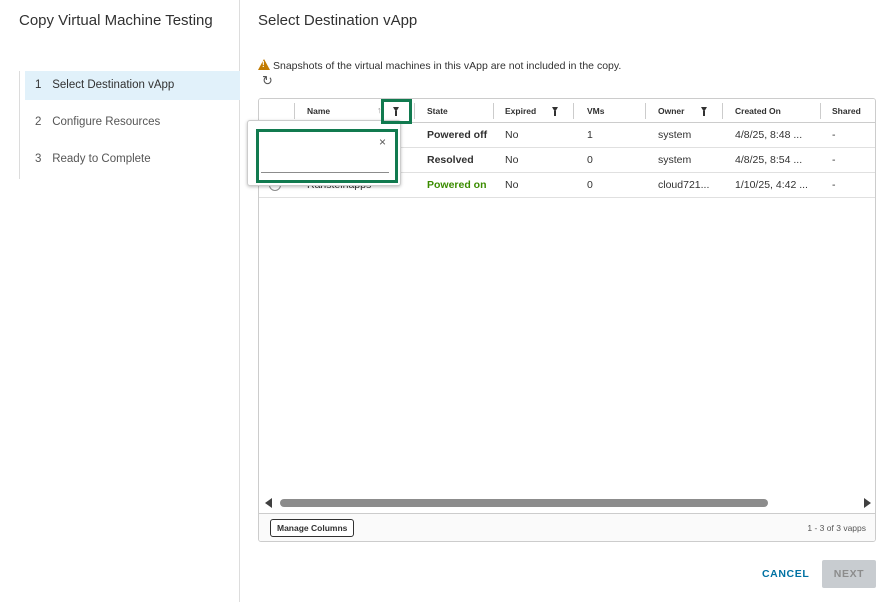 This screenshot has width=887, height=602. What do you see at coordinates (785, 574) in the screenshot?
I see `cancel-button: CANCEL` at bounding box center [785, 574].